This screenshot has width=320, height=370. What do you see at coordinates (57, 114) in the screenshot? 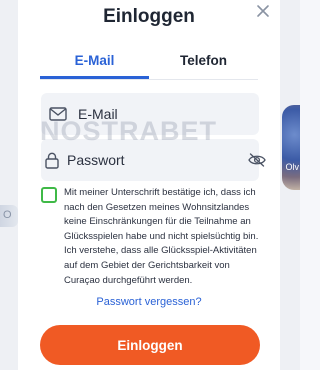
I see `envelope-icon` at bounding box center [57, 114].